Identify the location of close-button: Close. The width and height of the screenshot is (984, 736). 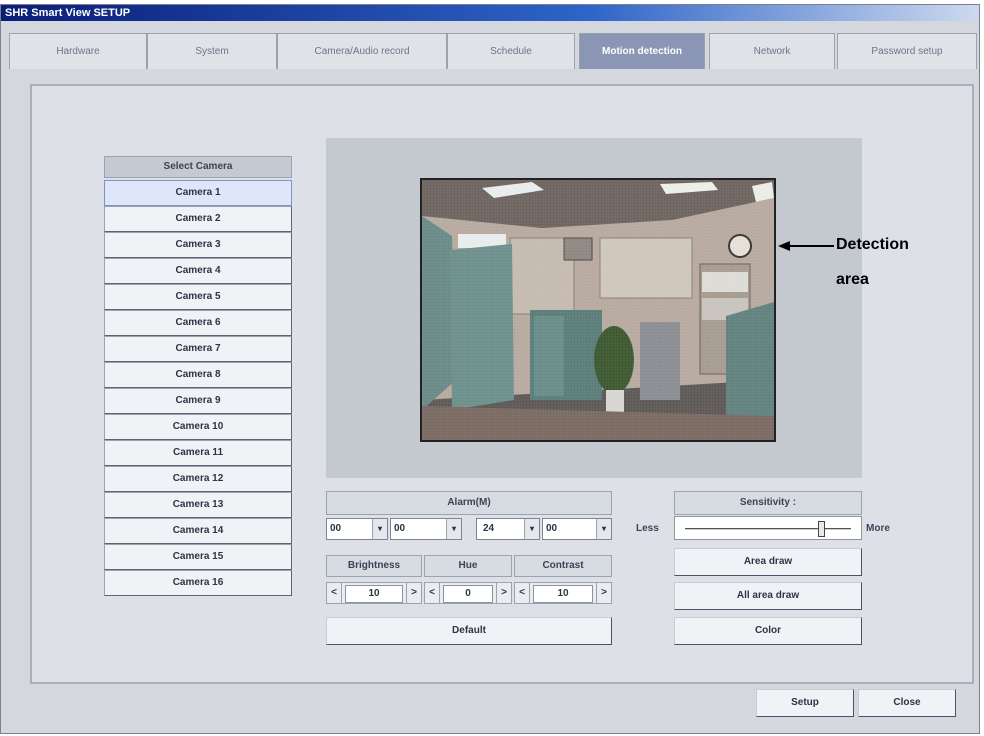
(907, 703).